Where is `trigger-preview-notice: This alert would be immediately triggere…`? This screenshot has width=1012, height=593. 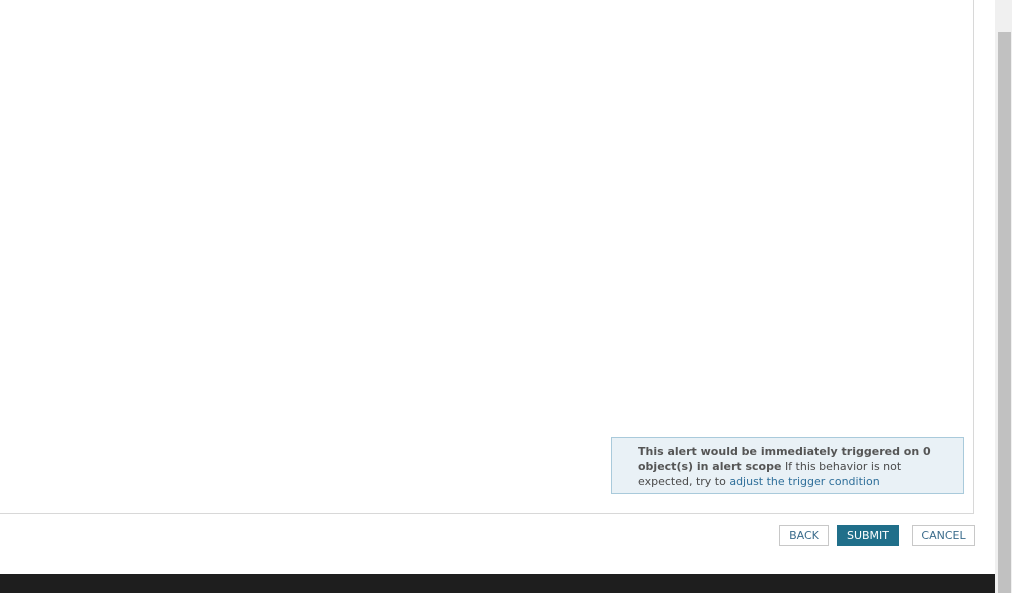 trigger-preview-notice: This alert would be immediately triggere… is located at coordinates (787, 465).